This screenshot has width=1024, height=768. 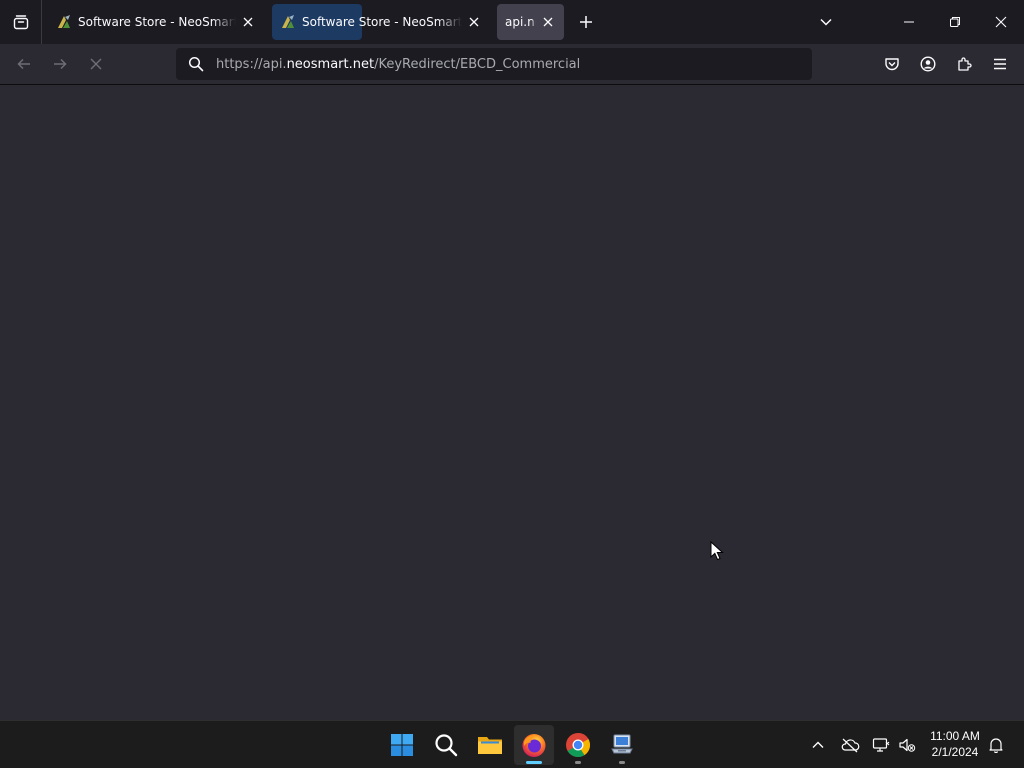 I want to click on taskbar-search-button, so click(x=446, y=745).